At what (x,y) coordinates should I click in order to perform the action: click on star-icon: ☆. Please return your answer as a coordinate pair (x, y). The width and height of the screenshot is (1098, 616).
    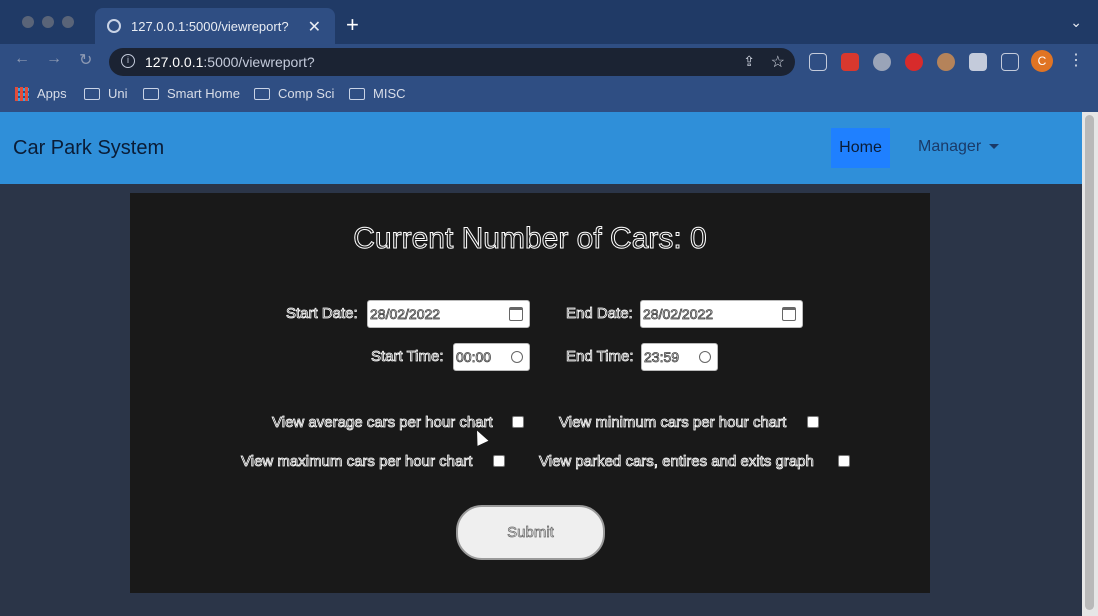
    Looking at the image, I should click on (778, 62).